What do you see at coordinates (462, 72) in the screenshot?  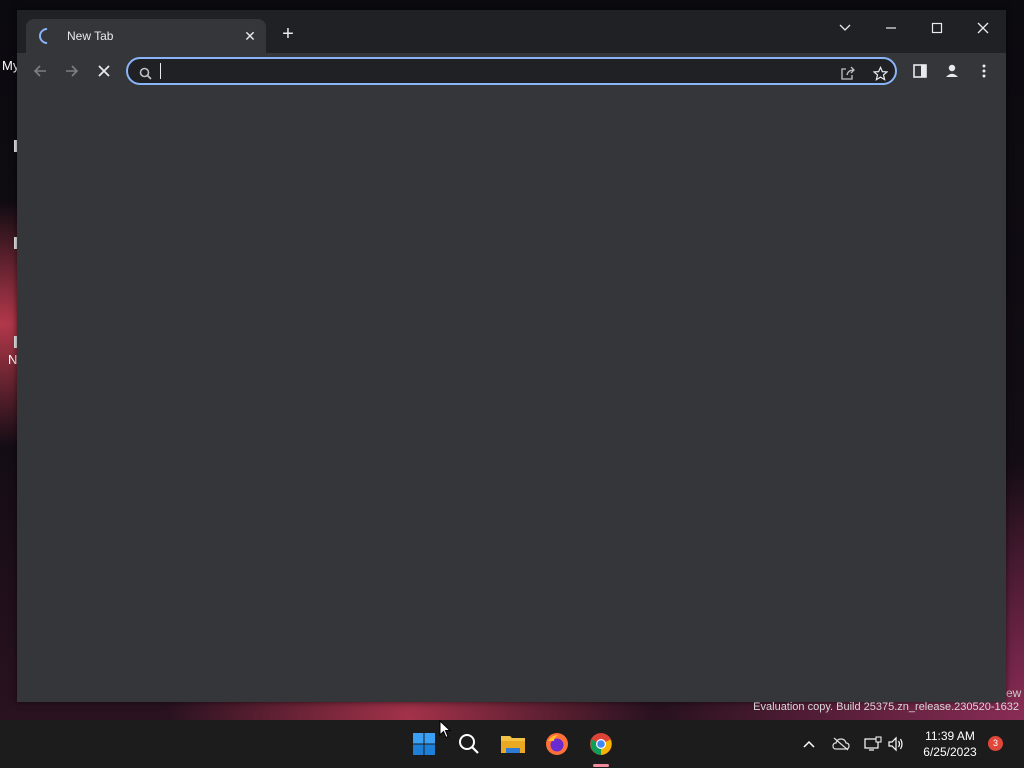 I see `address-input` at bounding box center [462, 72].